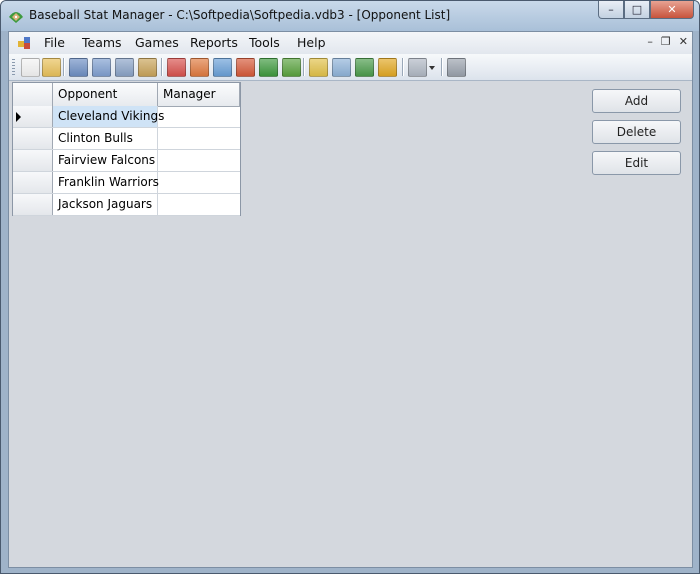 Image resolution: width=700 pixels, height=574 pixels. Describe the element at coordinates (78, 67) in the screenshot. I see `player-icon` at that location.